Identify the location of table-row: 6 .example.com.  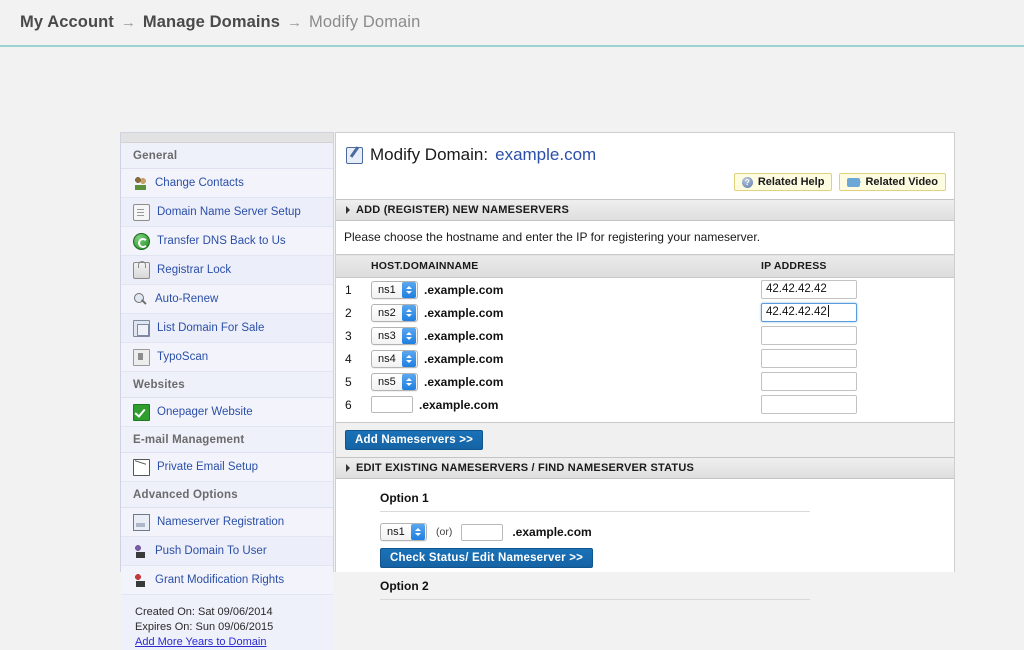
(645, 404).